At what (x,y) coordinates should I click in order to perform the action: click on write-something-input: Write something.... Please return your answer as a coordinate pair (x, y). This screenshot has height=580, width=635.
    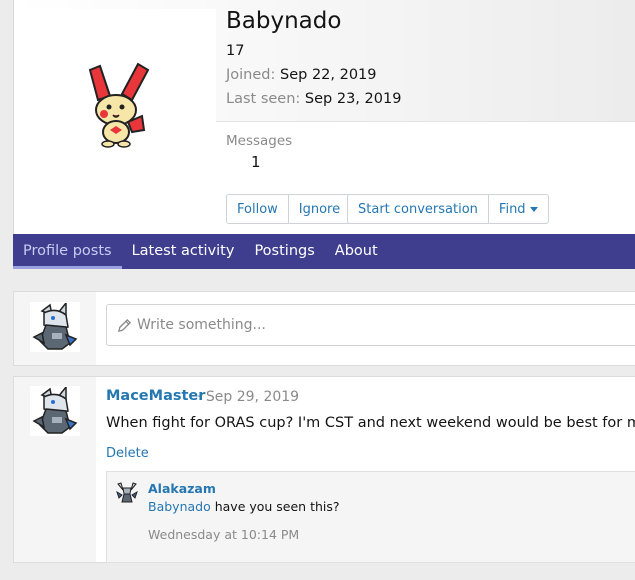
    Looking at the image, I should click on (370, 325).